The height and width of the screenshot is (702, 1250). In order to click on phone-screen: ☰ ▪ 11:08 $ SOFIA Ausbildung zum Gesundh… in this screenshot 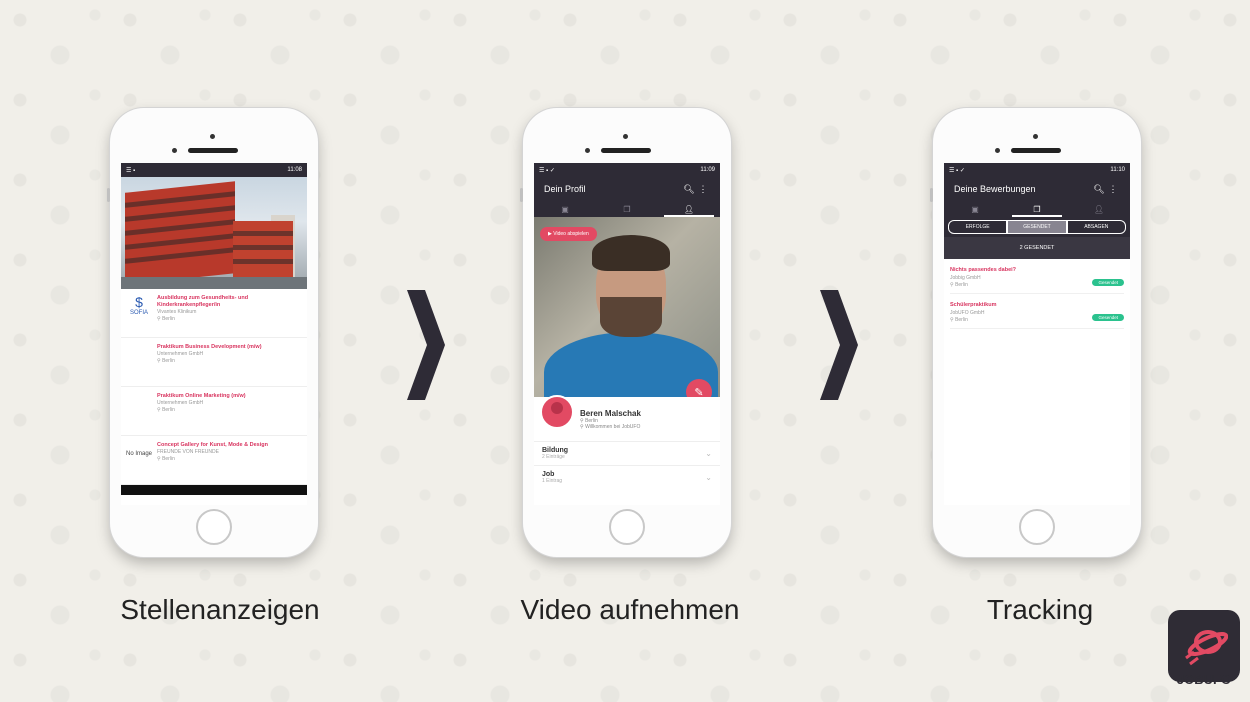, I will do `click(214, 334)`.